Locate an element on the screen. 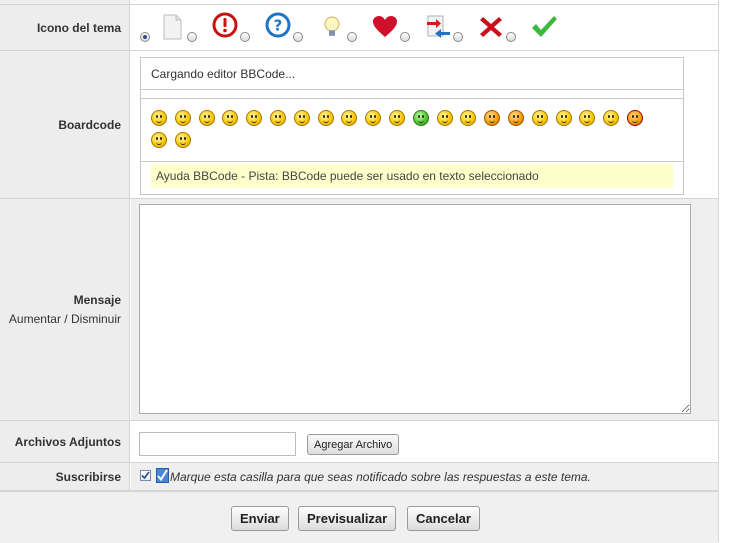  icon-option-red-x is located at coordinates (502, 28).